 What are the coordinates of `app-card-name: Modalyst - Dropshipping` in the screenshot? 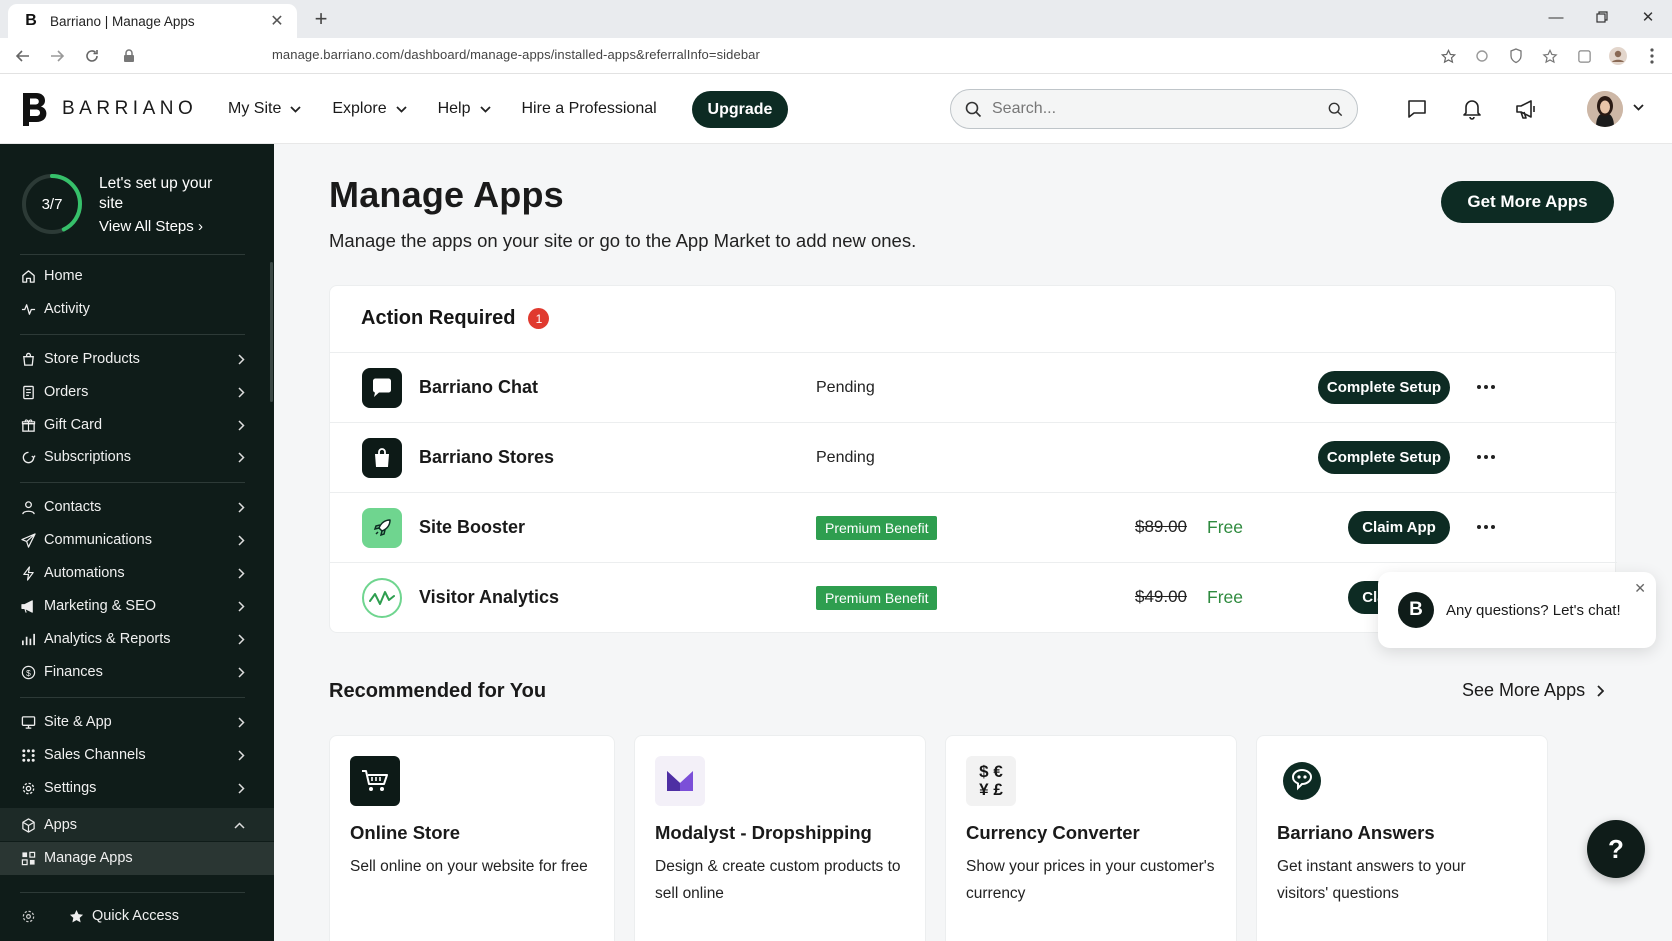 It's located at (763, 832).